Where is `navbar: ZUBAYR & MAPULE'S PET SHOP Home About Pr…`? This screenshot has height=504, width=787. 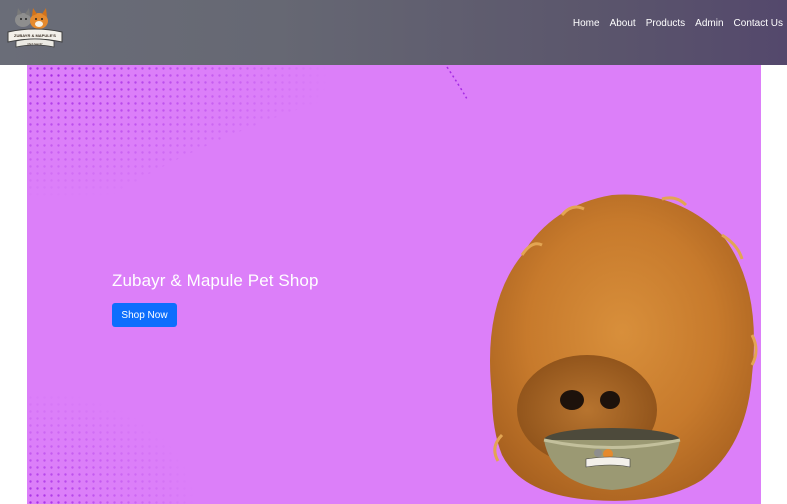
navbar: ZUBAYR & MAPULE'S PET SHOP Home About Pr… is located at coordinates (393, 32).